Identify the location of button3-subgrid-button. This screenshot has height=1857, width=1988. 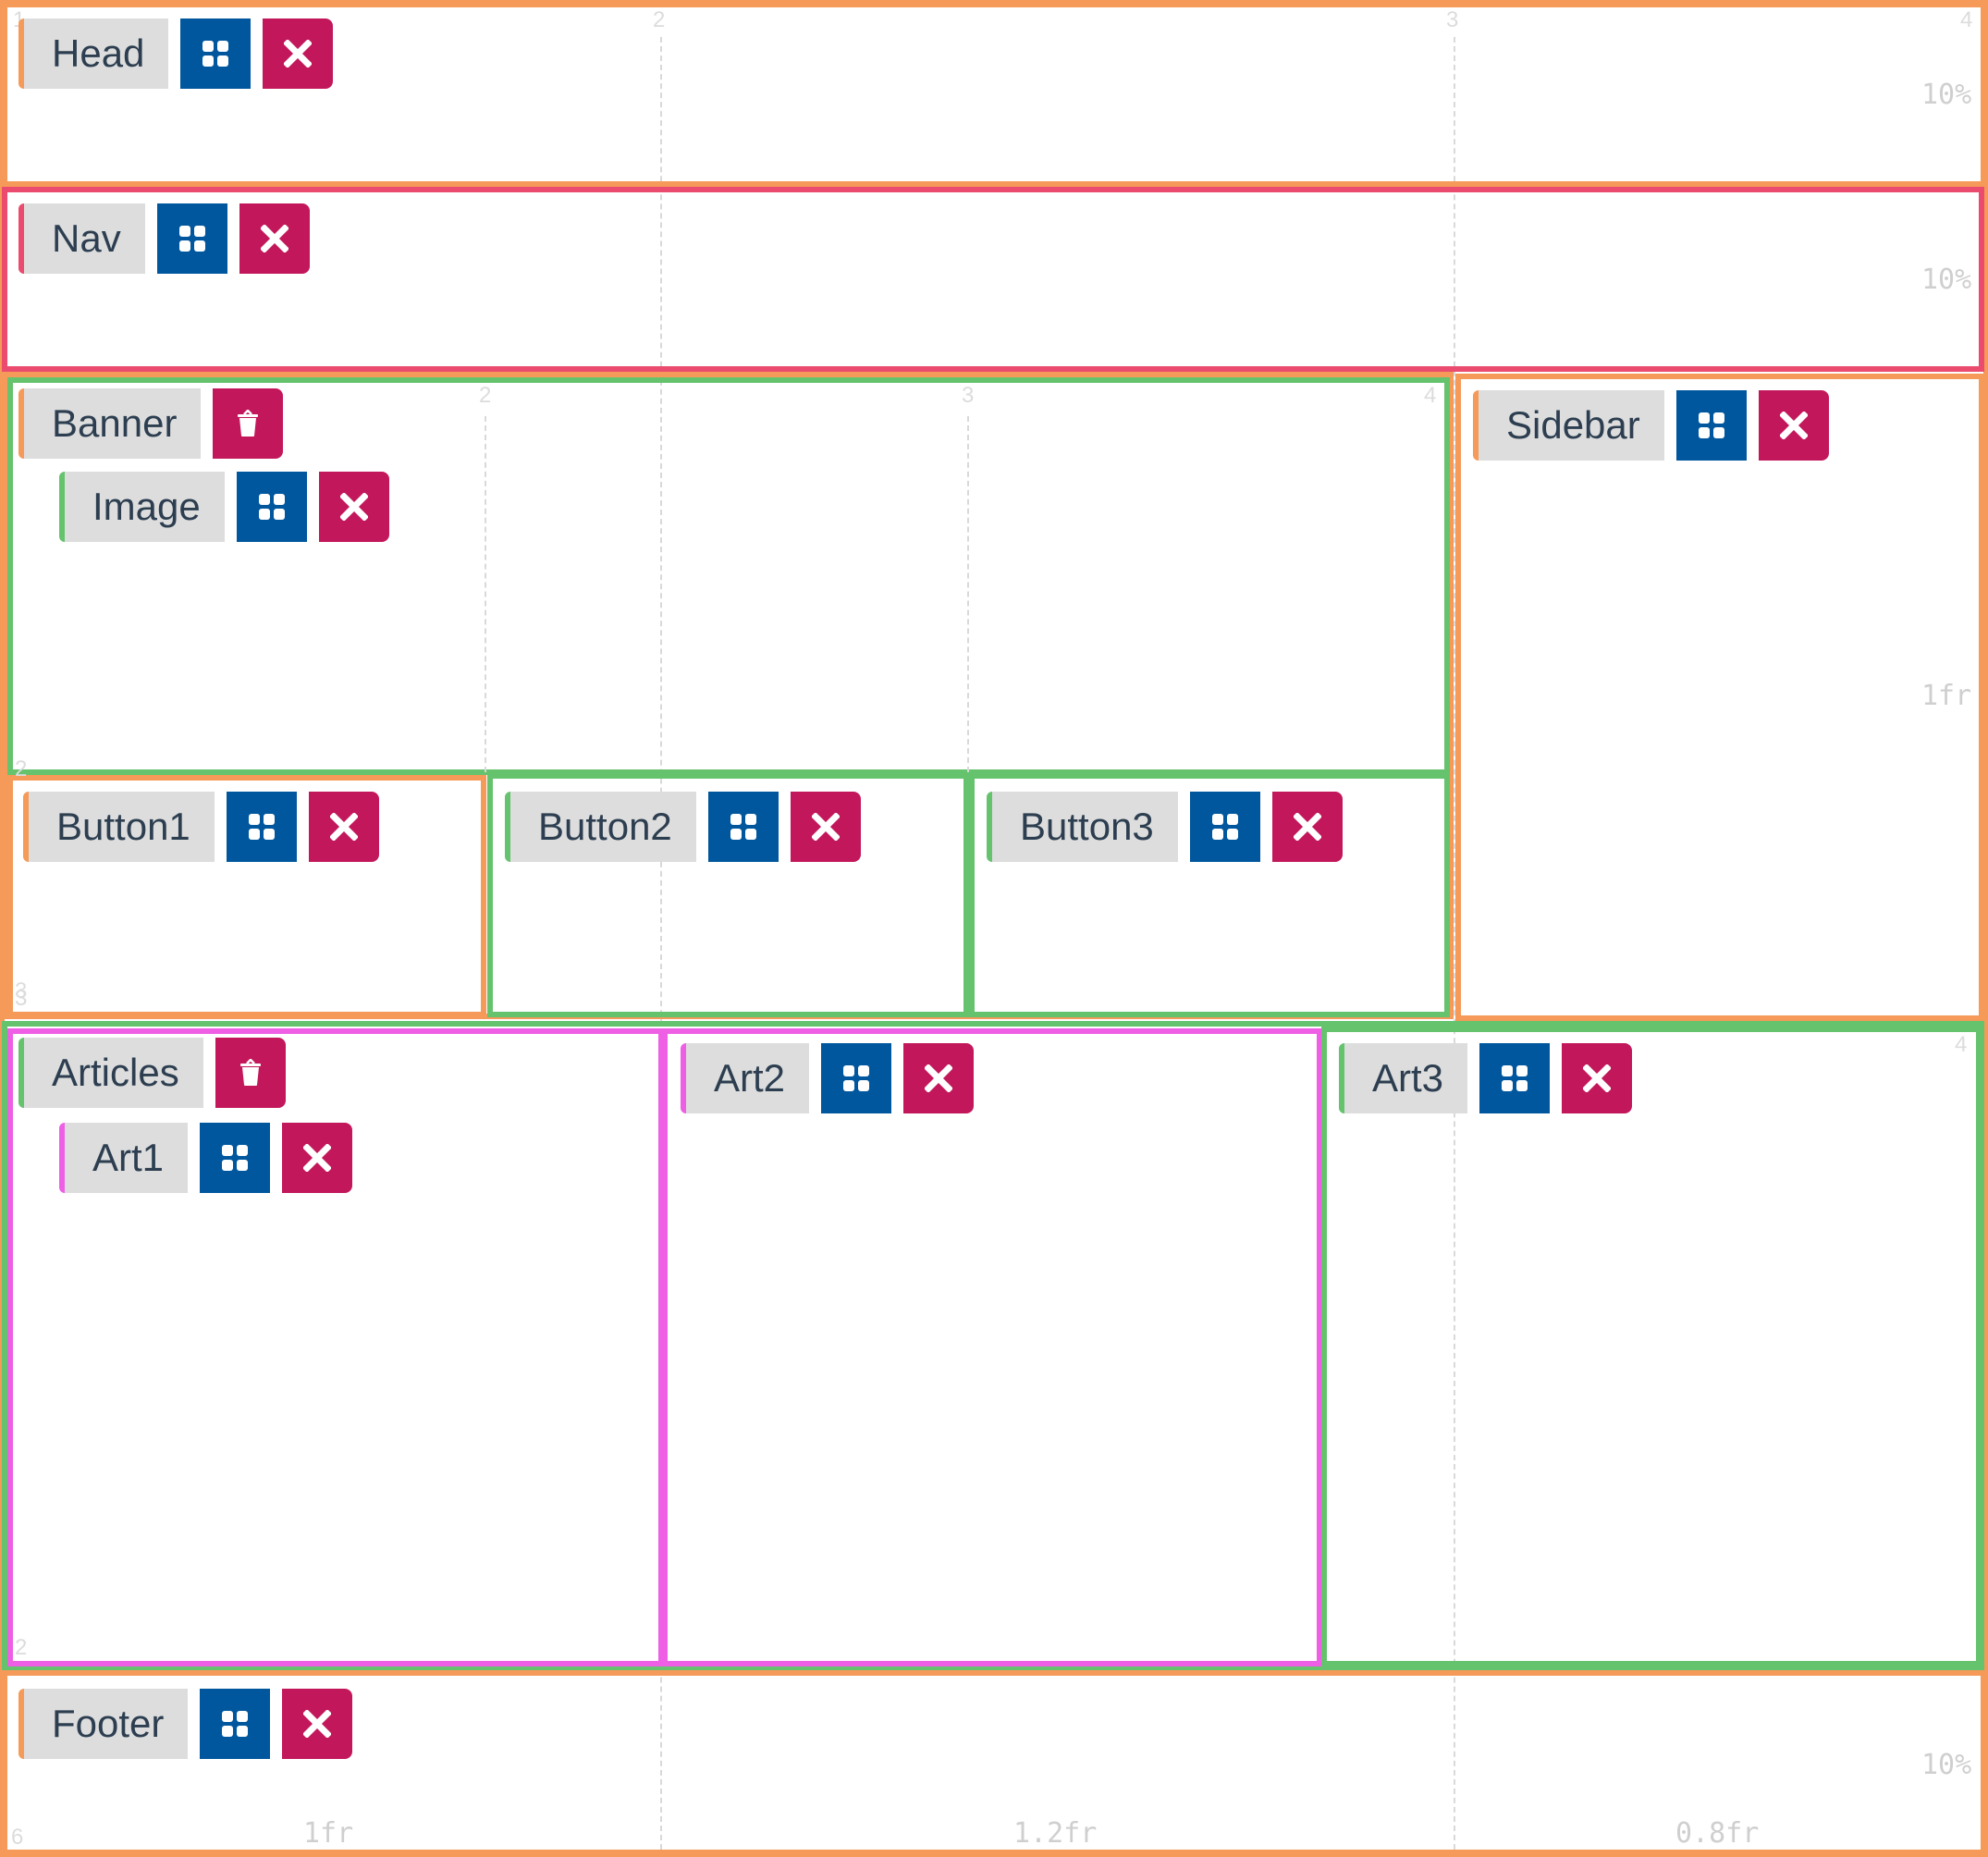
(1224, 827).